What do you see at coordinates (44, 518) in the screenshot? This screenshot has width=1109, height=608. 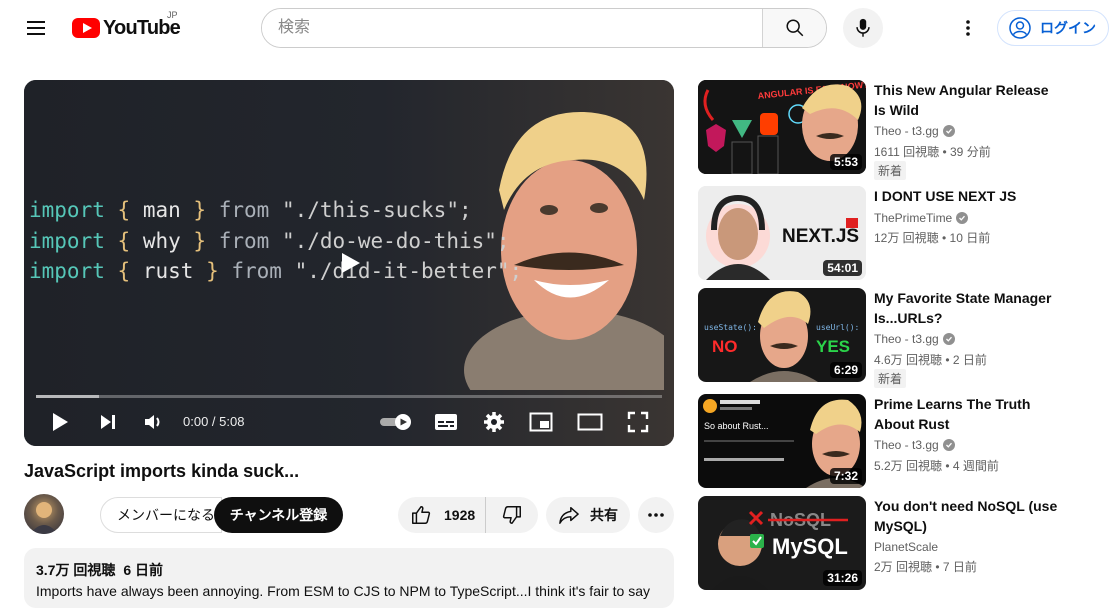 I see `avatar-image` at bounding box center [44, 518].